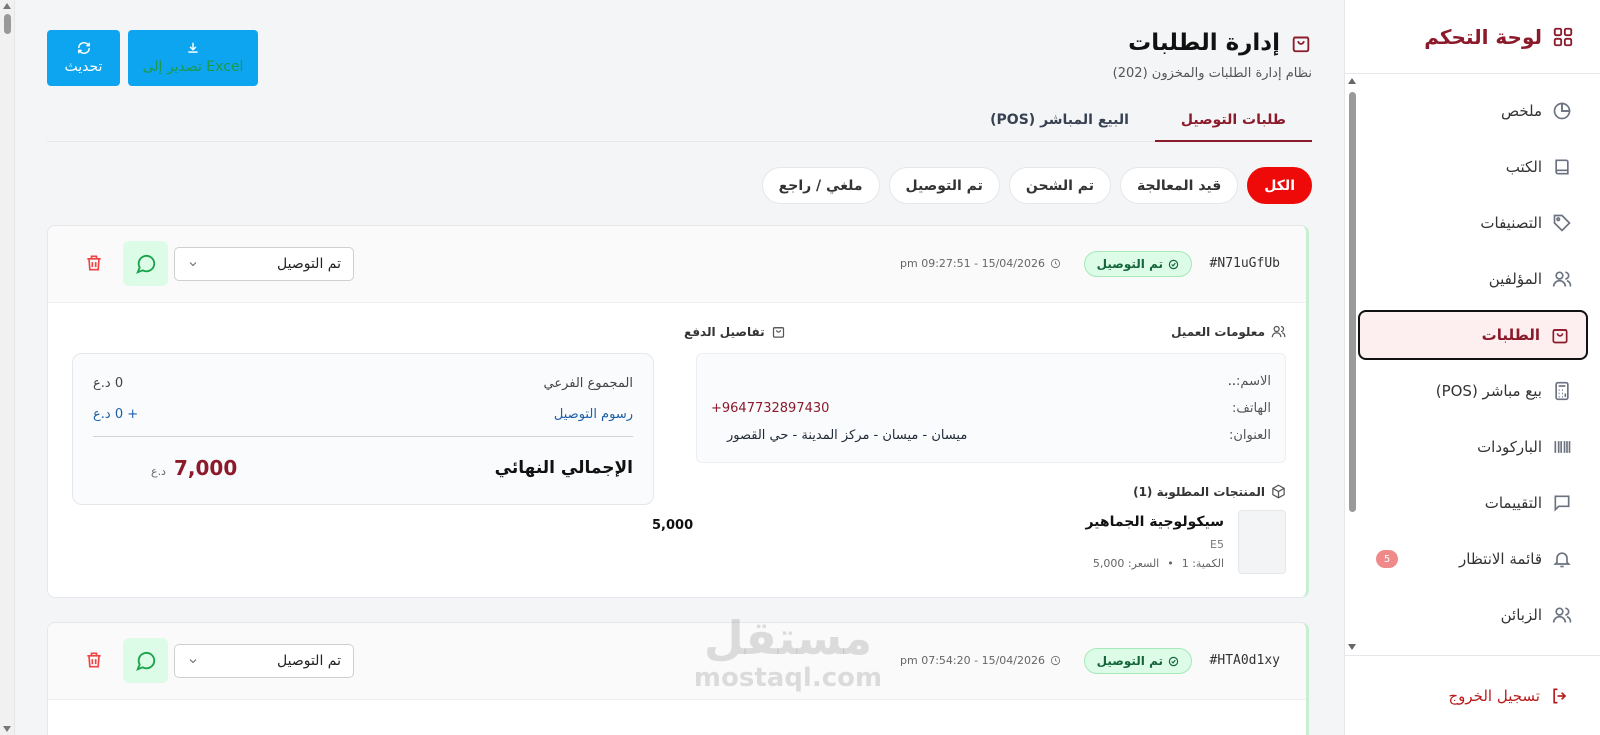 The height and width of the screenshot is (735, 1600). What do you see at coordinates (1563, 37) in the screenshot?
I see `grid-icon` at bounding box center [1563, 37].